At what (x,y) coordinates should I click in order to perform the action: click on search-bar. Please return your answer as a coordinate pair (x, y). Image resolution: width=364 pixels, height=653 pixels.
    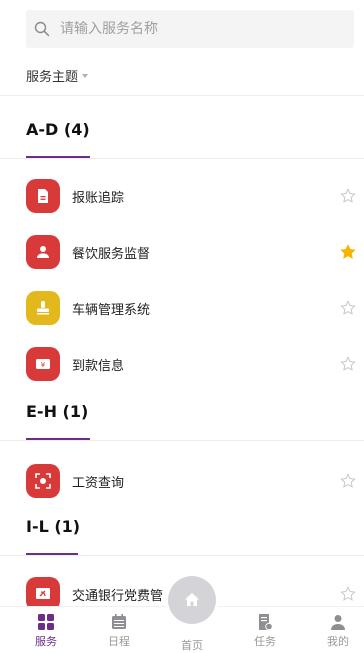
    Looking at the image, I should click on (182, 28).